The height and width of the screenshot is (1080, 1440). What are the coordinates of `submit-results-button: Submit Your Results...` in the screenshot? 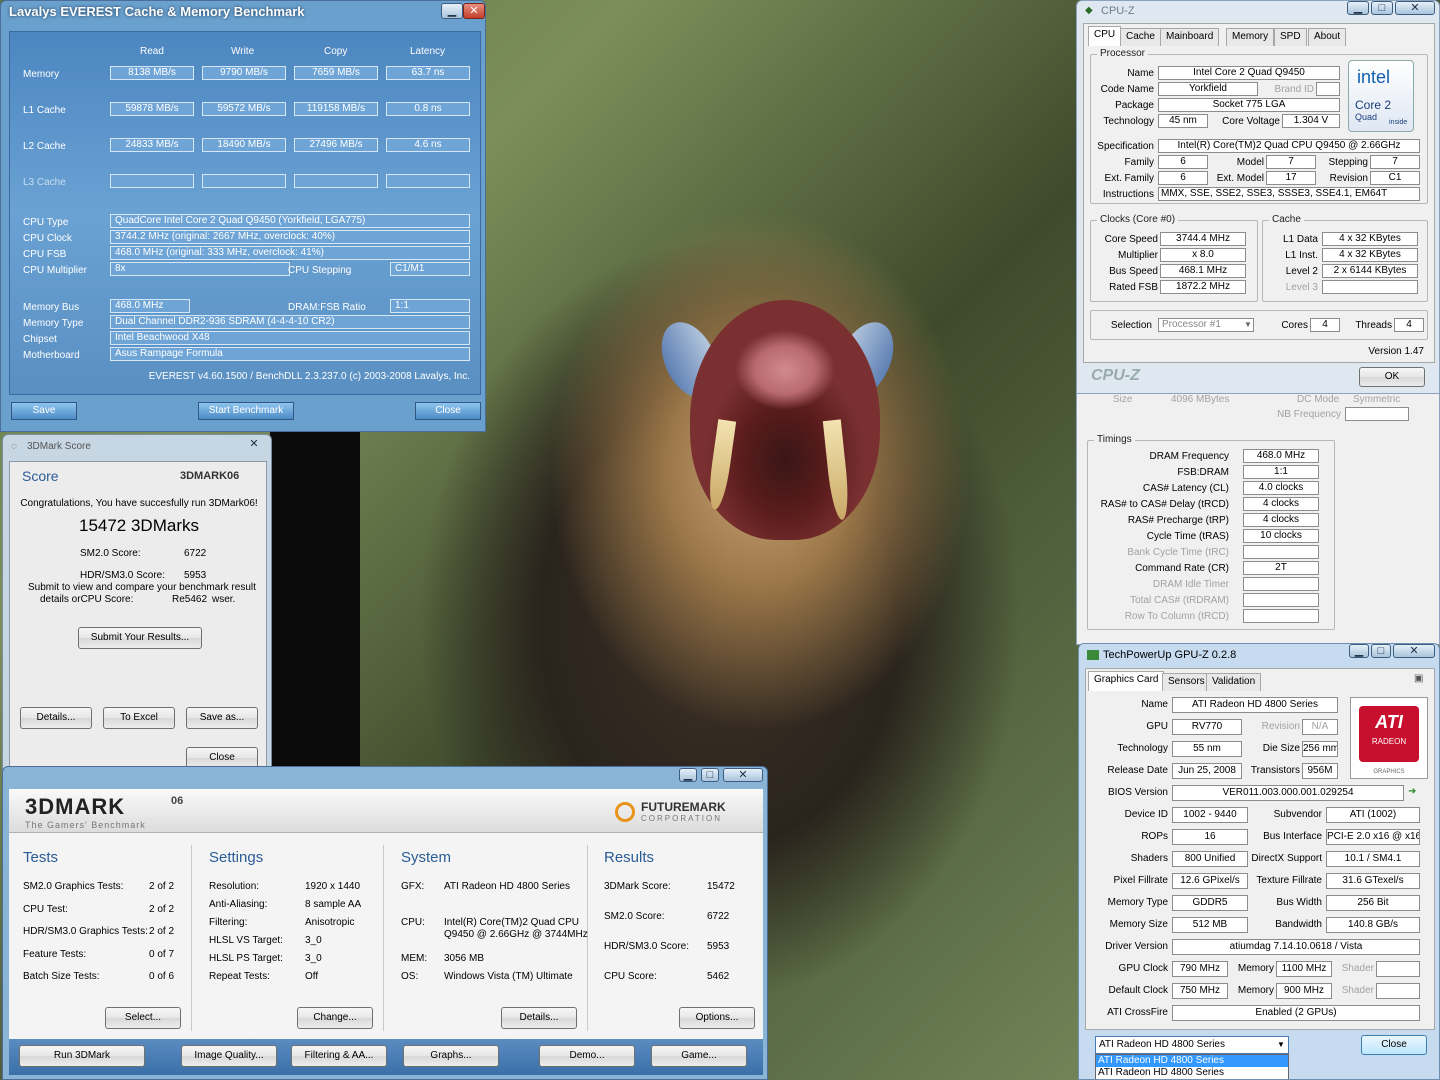 It's located at (140, 638).